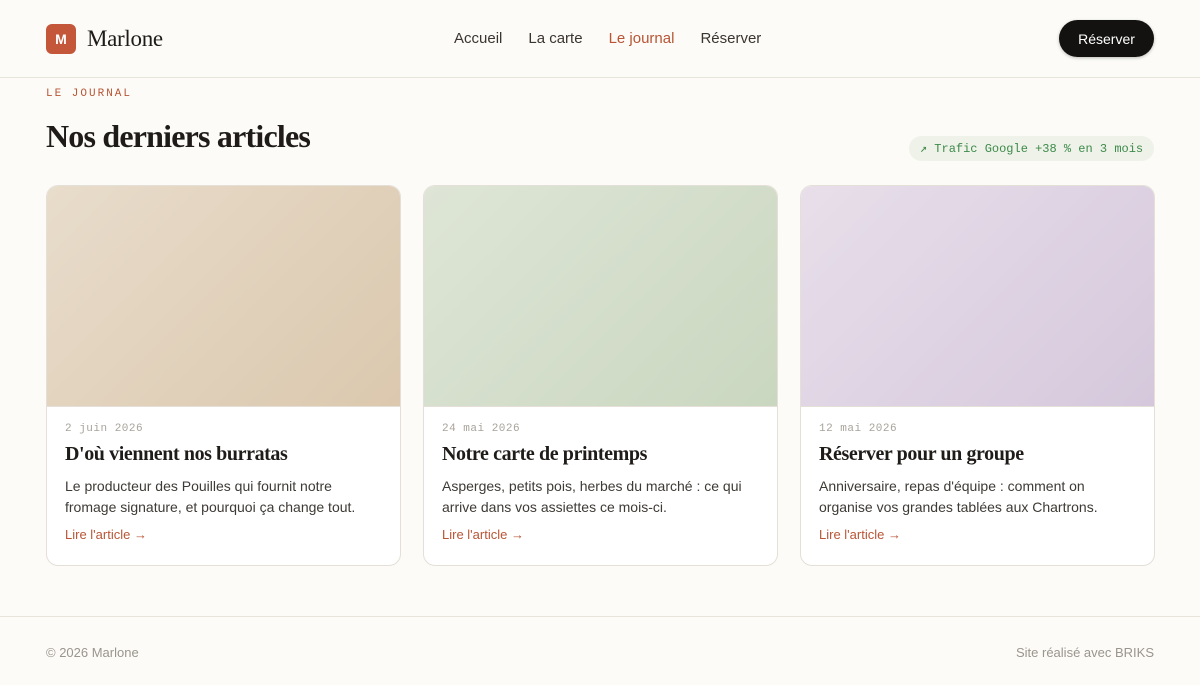  What do you see at coordinates (600, 454) in the screenshot?
I see `article-title: Notre carte de printemps` at bounding box center [600, 454].